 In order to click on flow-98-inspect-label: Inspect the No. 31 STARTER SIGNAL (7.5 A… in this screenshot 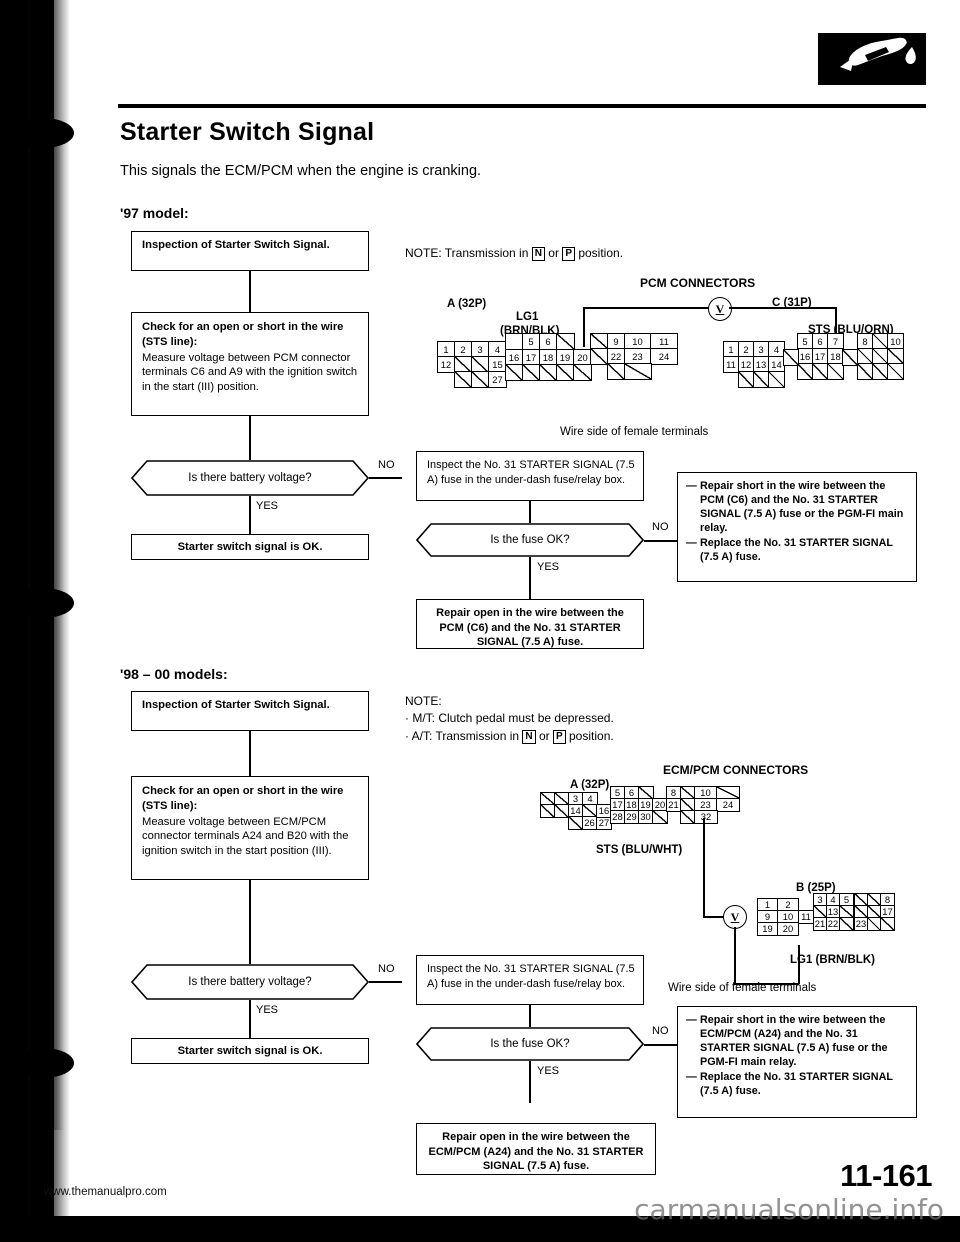, I will do `click(531, 976)`.